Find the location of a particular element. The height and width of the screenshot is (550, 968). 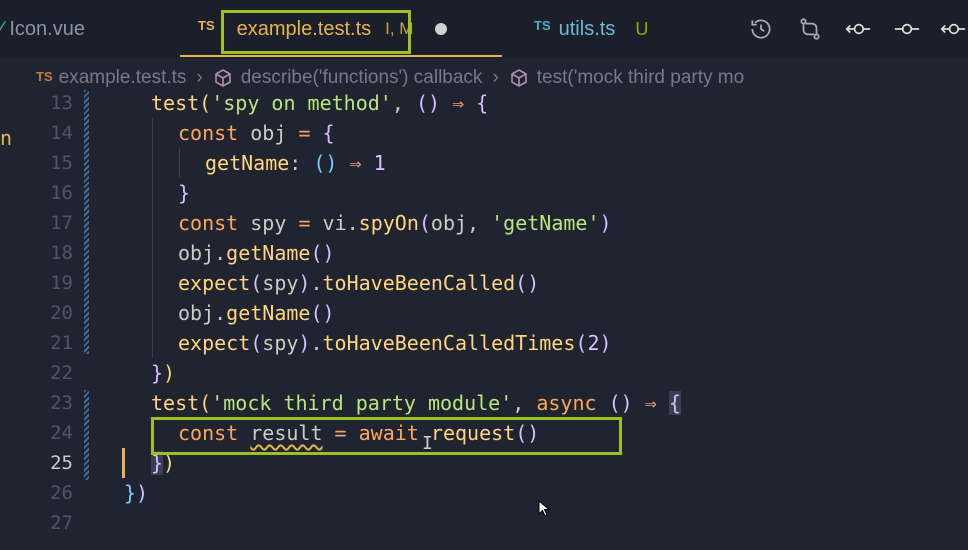

tab-icon-vue: ∕ Icon.vue is located at coordinates (42, 29).